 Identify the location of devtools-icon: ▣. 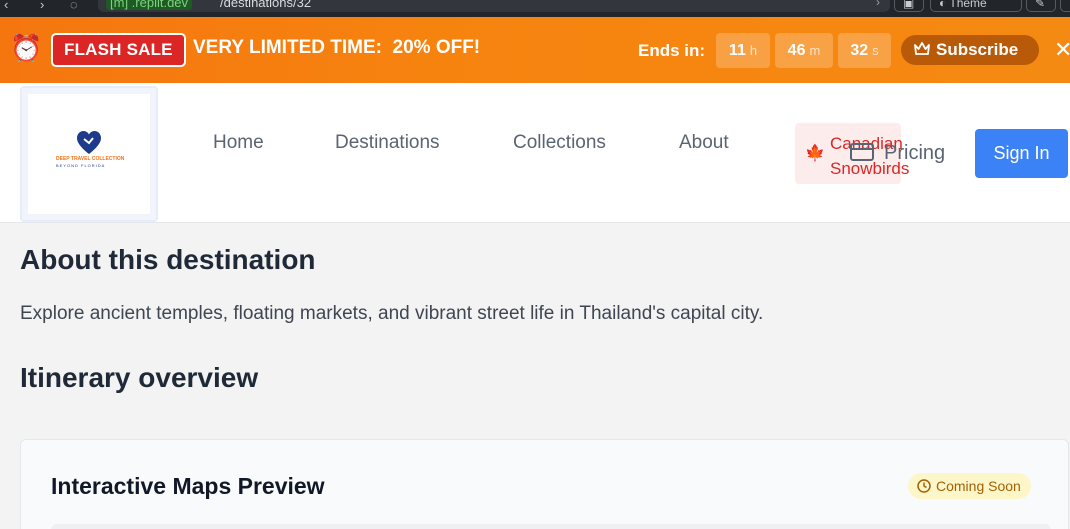
(909, 6).